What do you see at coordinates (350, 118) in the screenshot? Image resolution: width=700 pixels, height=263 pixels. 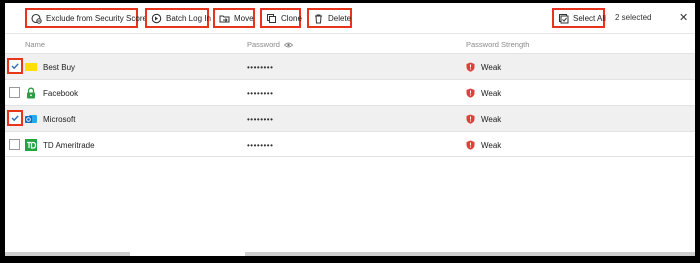 I see `table-row: Microsoft •••••••• Weak` at bounding box center [350, 118].